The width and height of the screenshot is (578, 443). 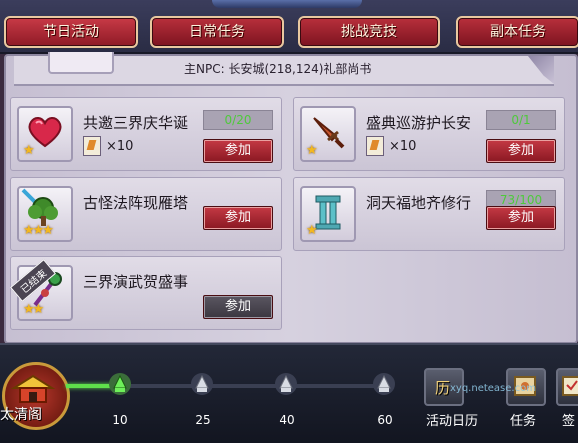 What do you see at coordinates (217, 32) in the screenshot?
I see `tab-daily-tasks: 日常任务` at bounding box center [217, 32].